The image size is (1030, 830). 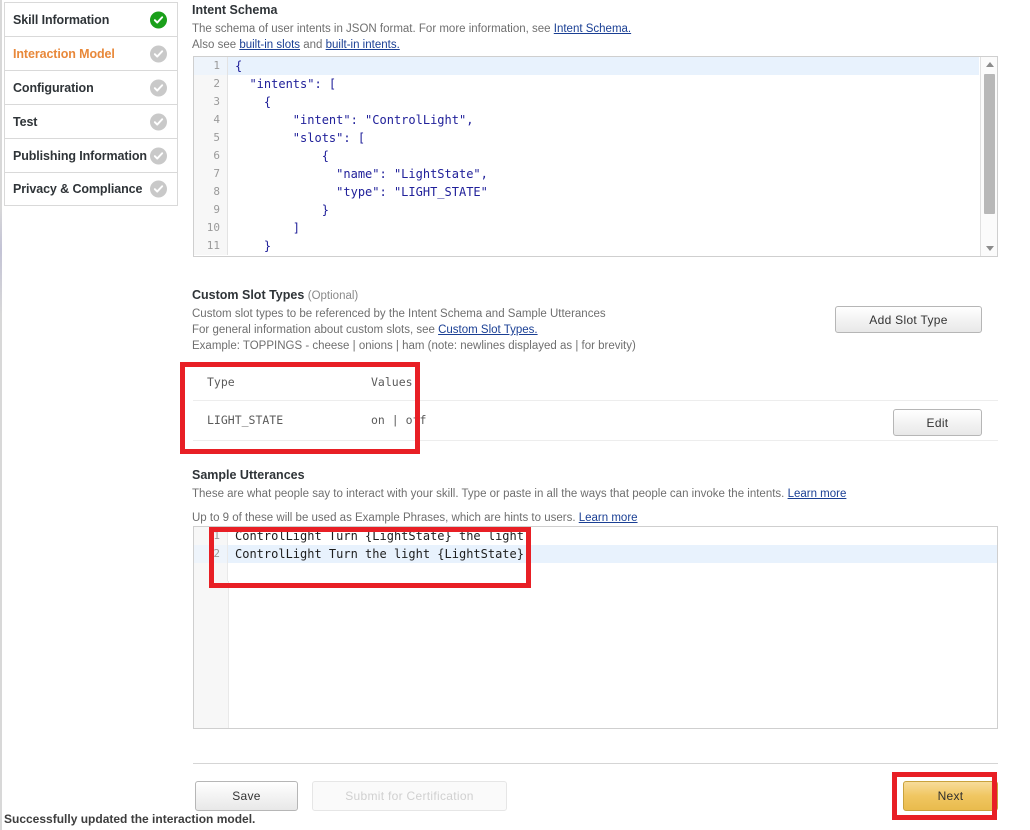 I want to click on intent-schema-link: Intent Schema., so click(x=592, y=29).